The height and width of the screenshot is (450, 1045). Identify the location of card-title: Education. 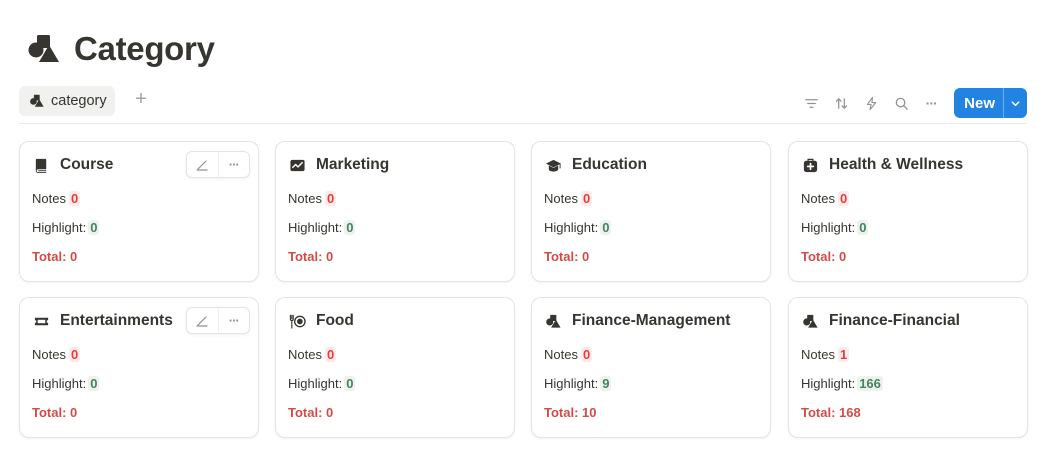
(609, 164).